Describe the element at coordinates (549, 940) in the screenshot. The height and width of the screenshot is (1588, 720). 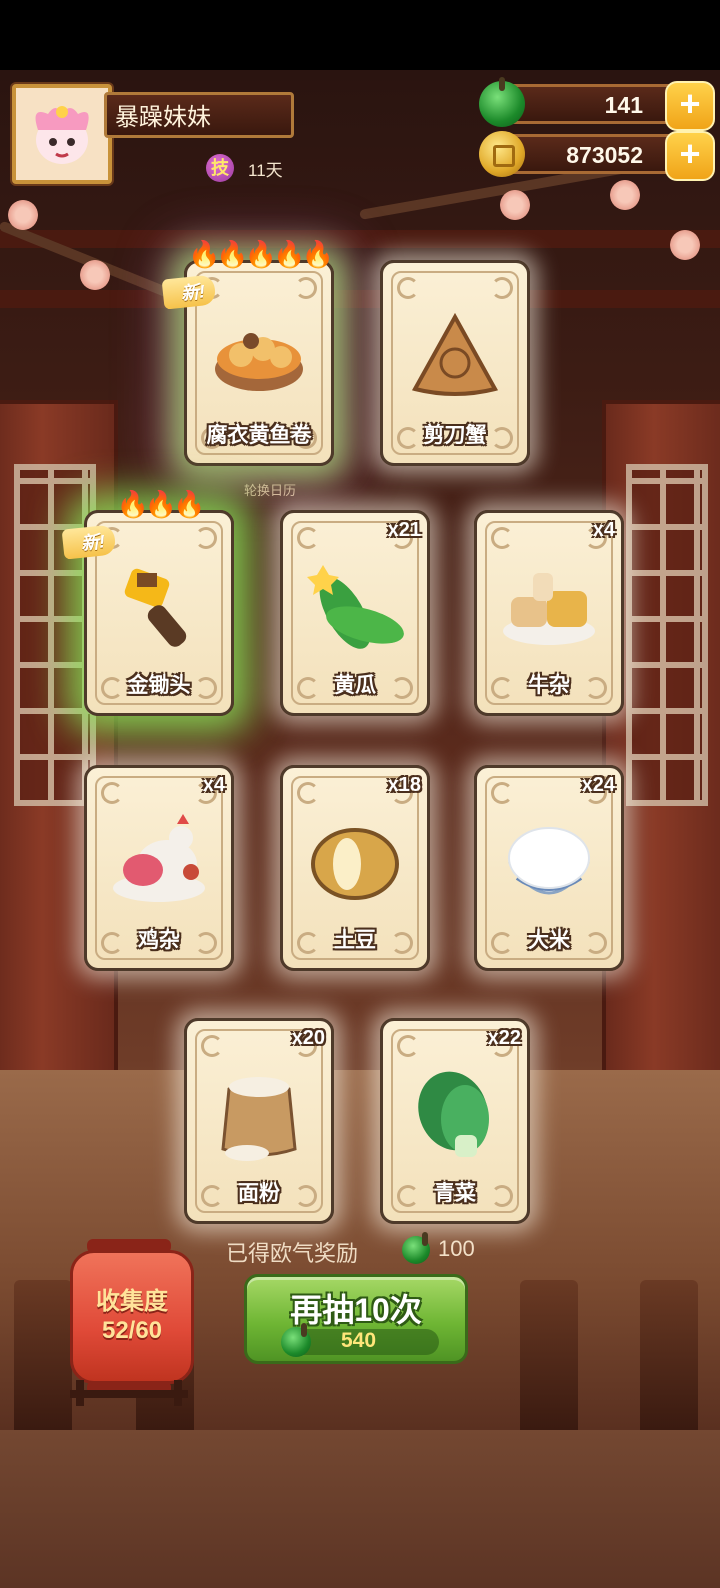
I see `item-name: 大米` at that location.